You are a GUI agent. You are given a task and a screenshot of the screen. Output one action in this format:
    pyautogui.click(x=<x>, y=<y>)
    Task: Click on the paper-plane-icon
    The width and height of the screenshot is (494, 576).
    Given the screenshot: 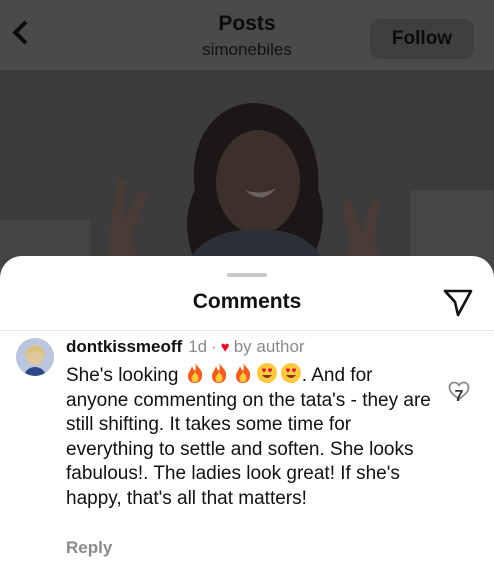 What is the action you would take?
    pyautogui.click(x=458, y=303)
    